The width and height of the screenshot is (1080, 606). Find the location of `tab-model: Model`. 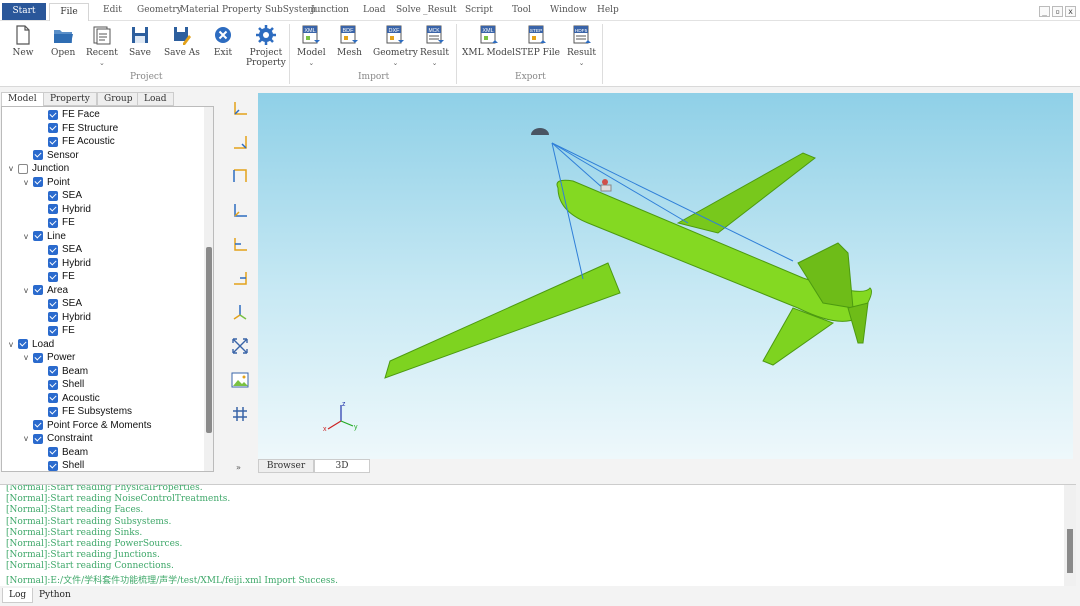

tab-model: Model is located at coordinates (22, 99).